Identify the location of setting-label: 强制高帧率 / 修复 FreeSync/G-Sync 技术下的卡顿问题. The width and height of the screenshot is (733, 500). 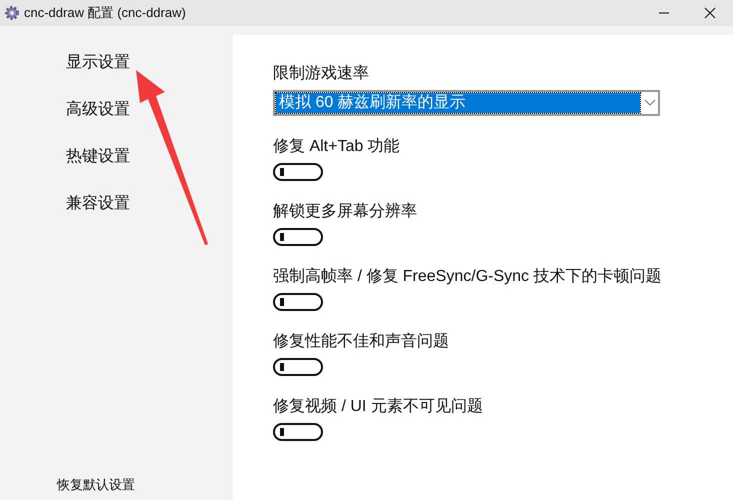
(467, 276).